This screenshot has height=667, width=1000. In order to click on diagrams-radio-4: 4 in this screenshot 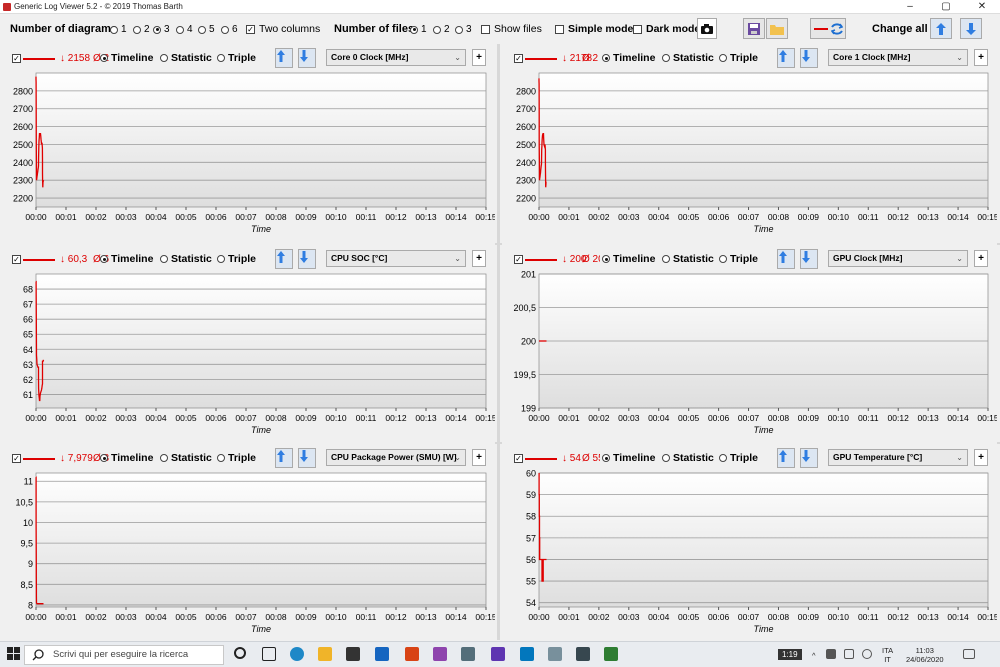, I will do `click(184, 29)`.